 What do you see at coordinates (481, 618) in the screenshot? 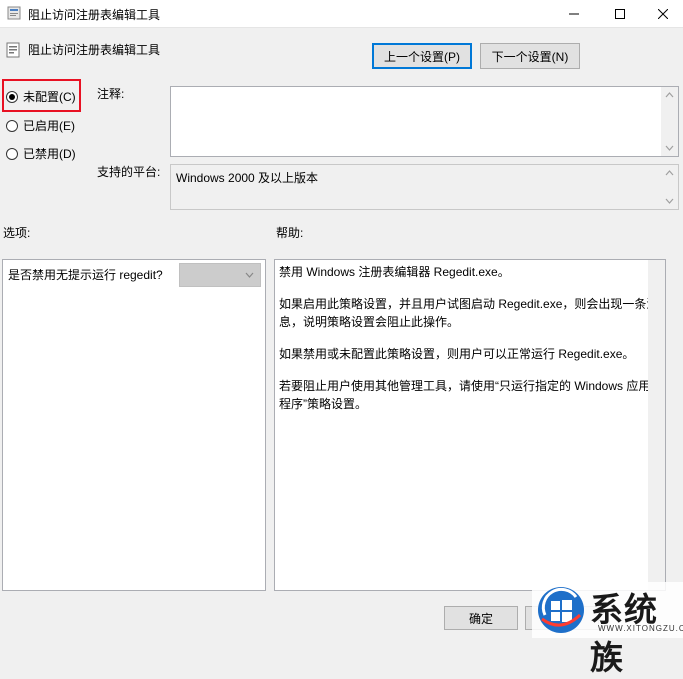
I see `ok-button: 确定` at bounding box center [481, 618].